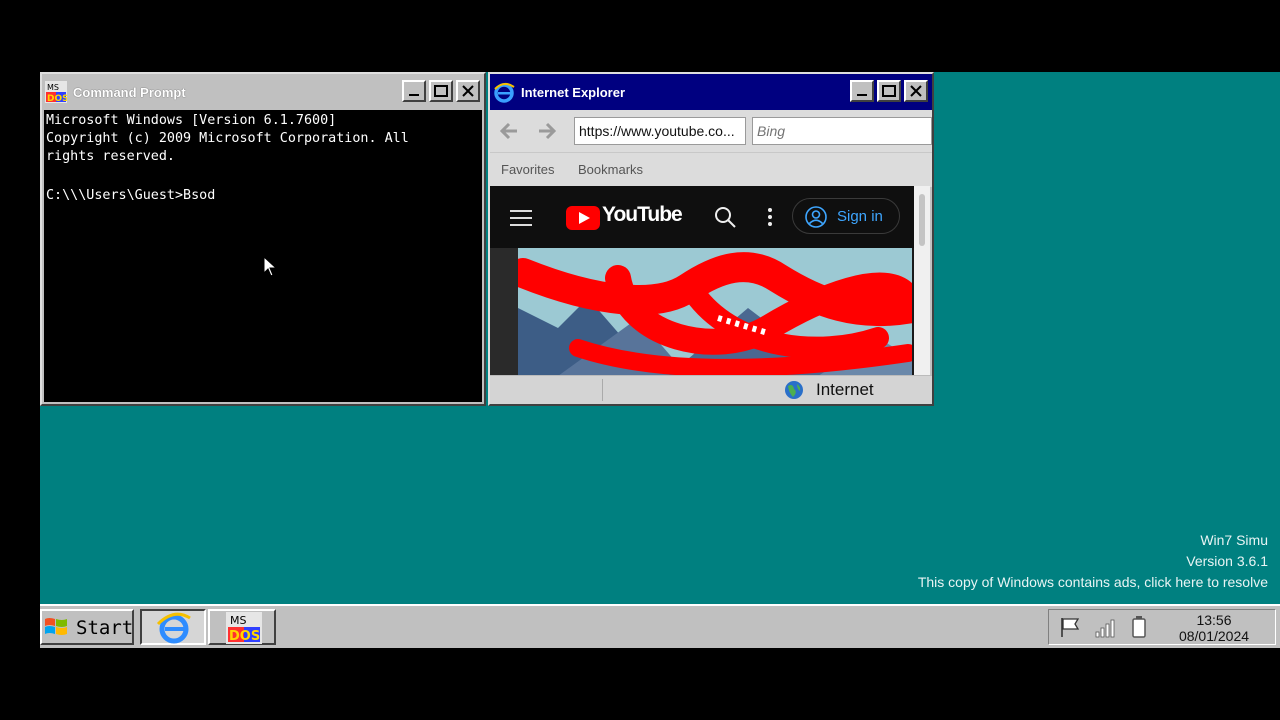 The height and width of the screenshot is (720, 1280). What do you see at coordinates (583, 220) in the screenshot?
I see `youtube-logo-icon` at bounding box center [583, 220].